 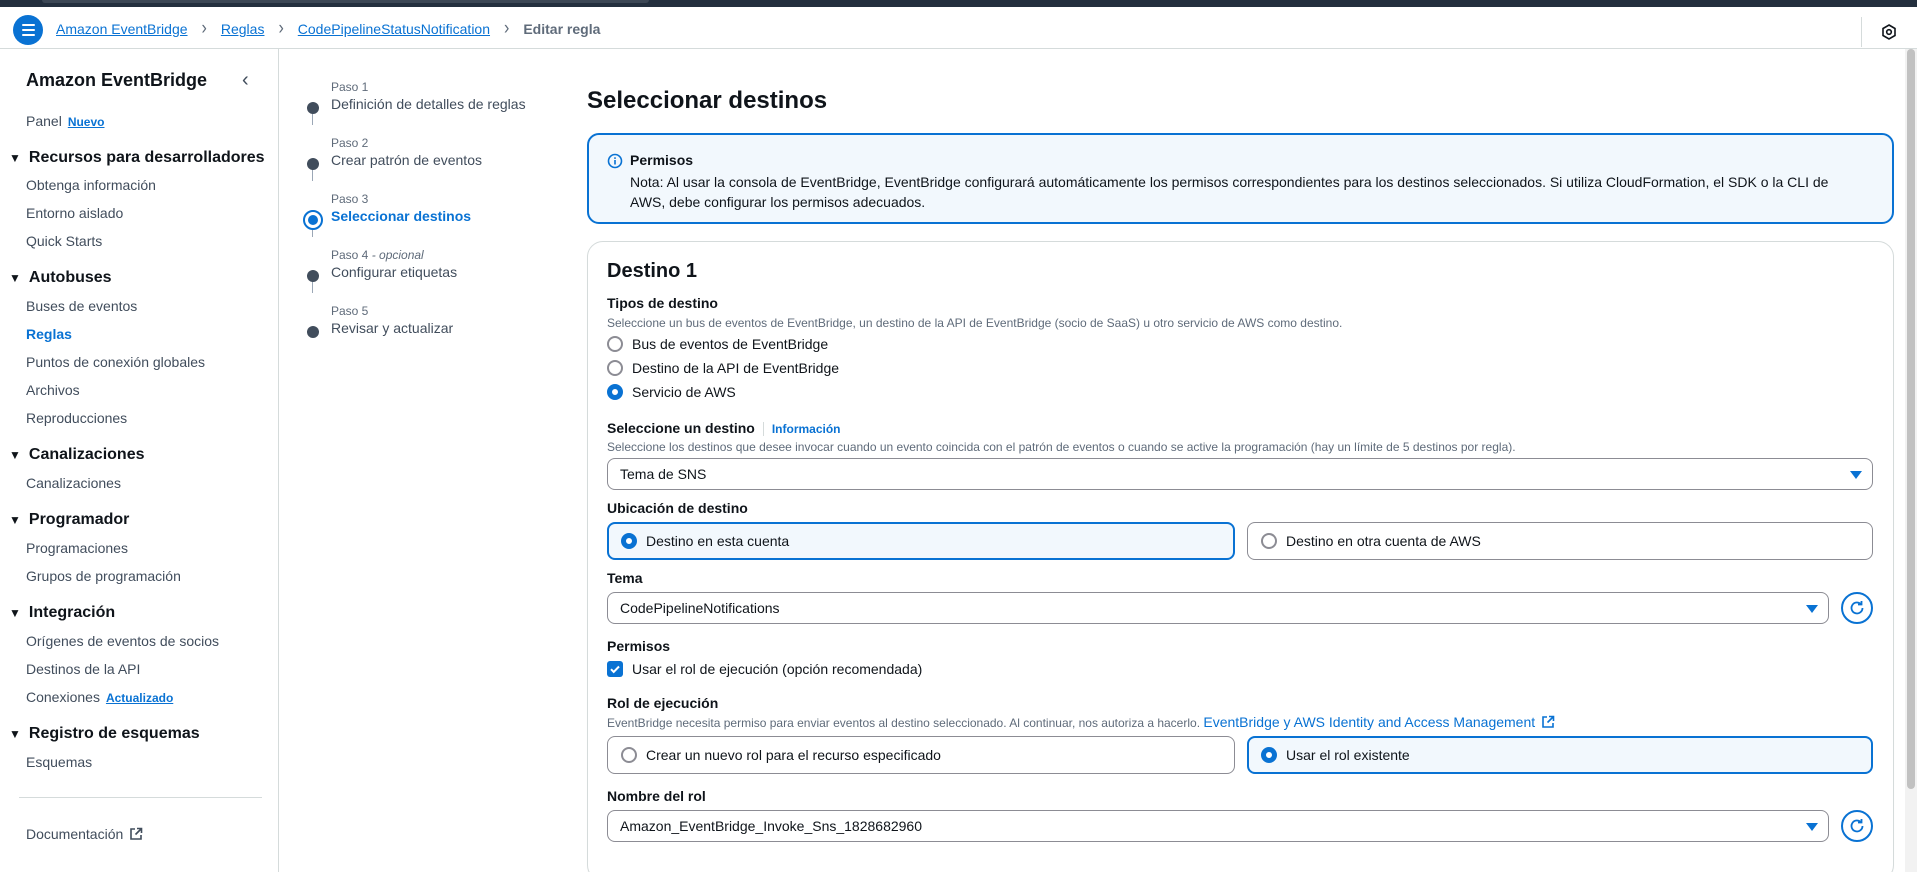 What do you see at coordinates (64, 241) in the screenshot?
I see `sidebar-item-quickstarts: Quick Starts` at bounding box center [64, 241].